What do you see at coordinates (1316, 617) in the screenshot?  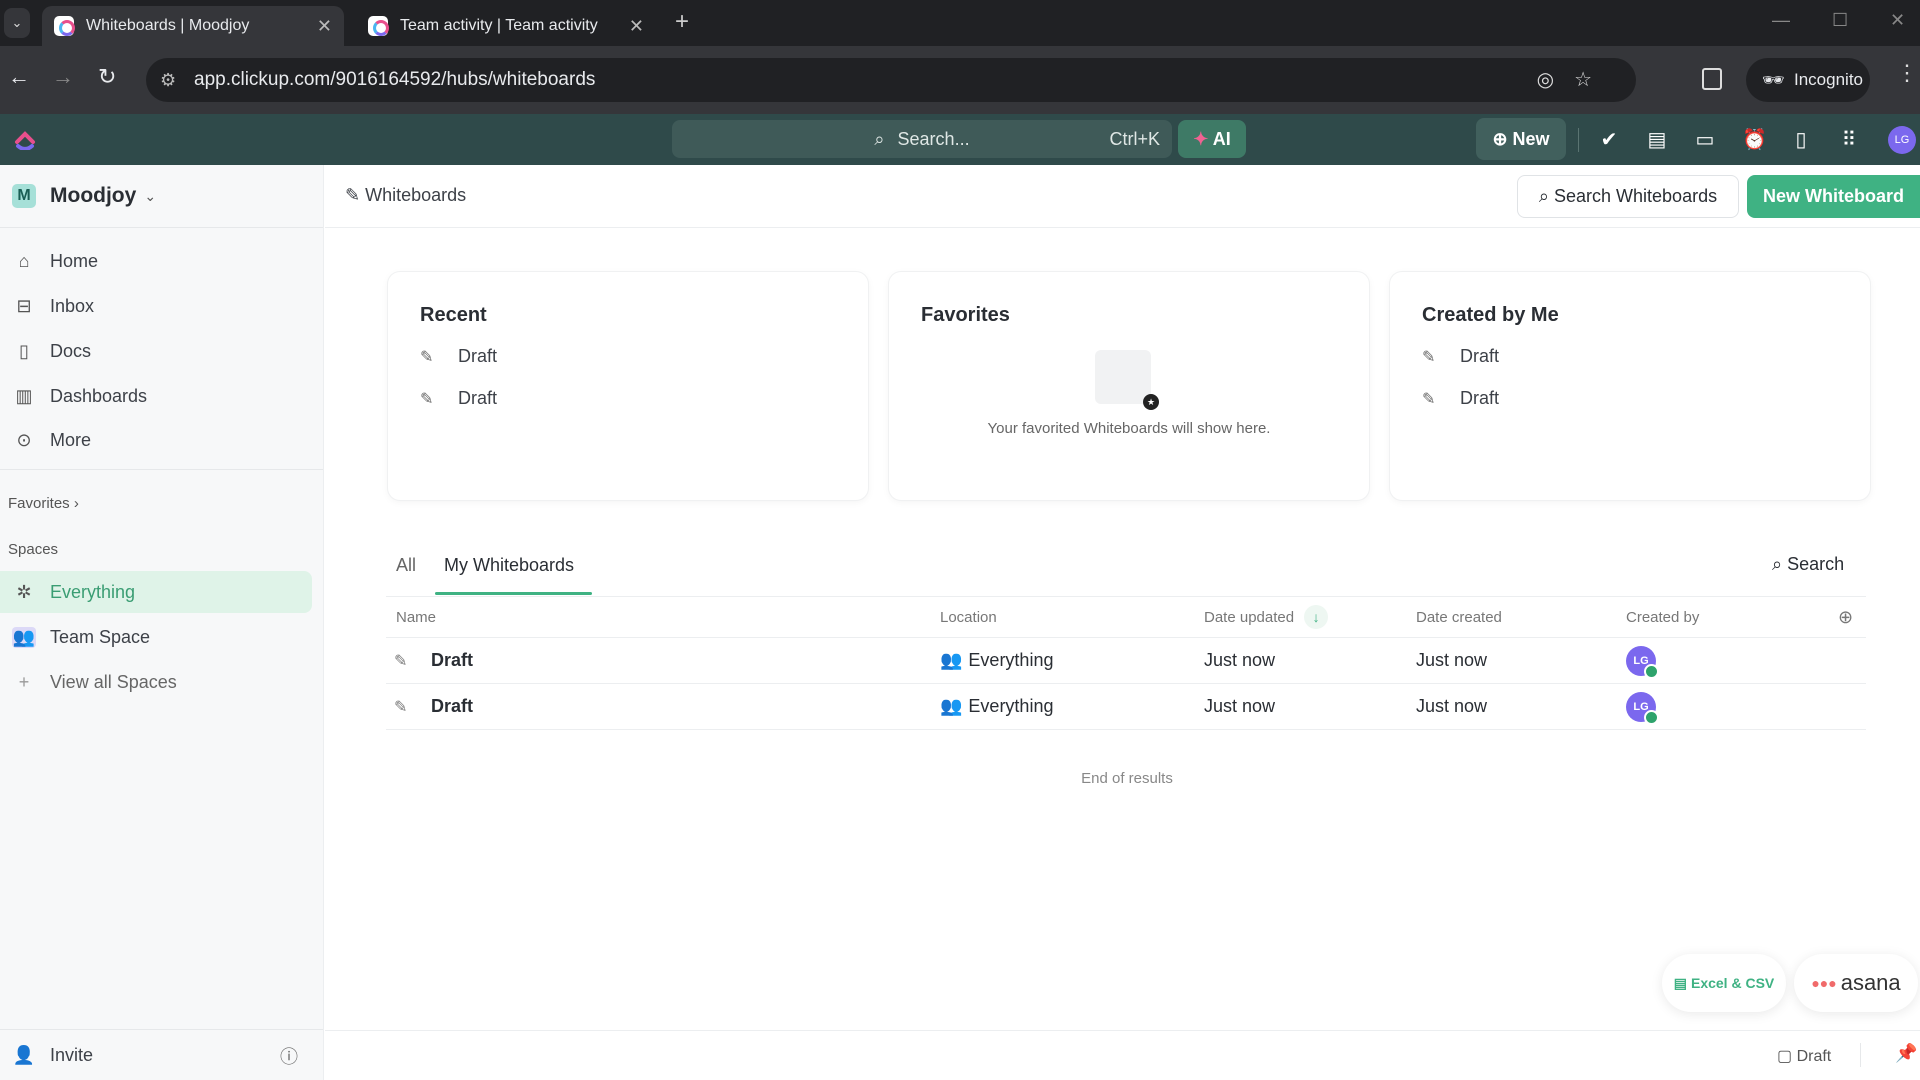 I see `sort-down-icon: ↓` at bounding box center [1316, 617].